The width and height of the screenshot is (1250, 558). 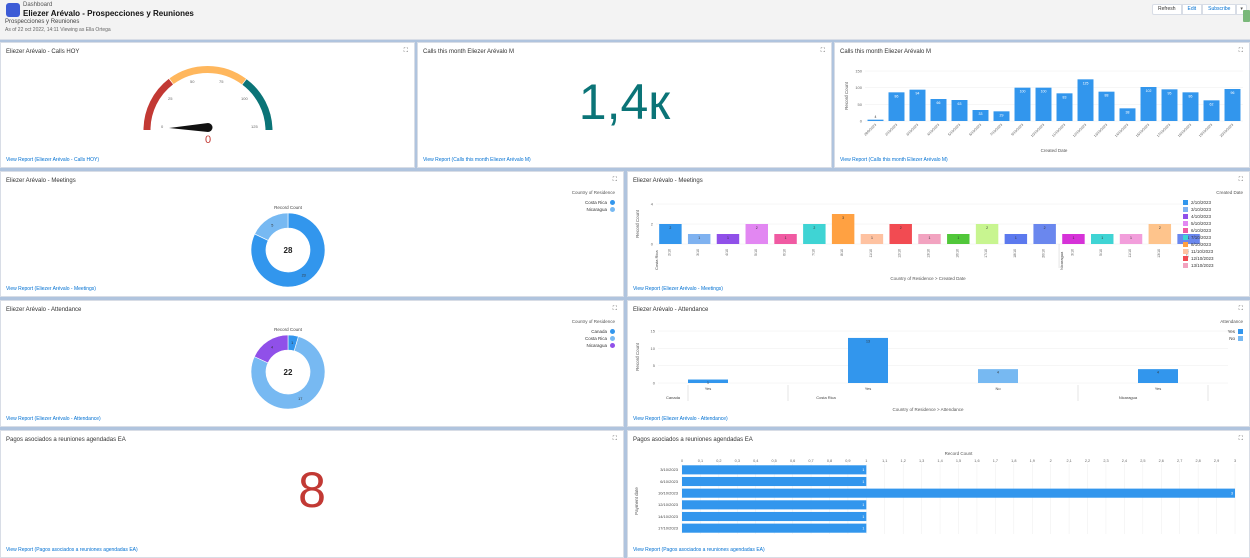 I want to click on edit-button: Edit, so click(x=1192, y=9).